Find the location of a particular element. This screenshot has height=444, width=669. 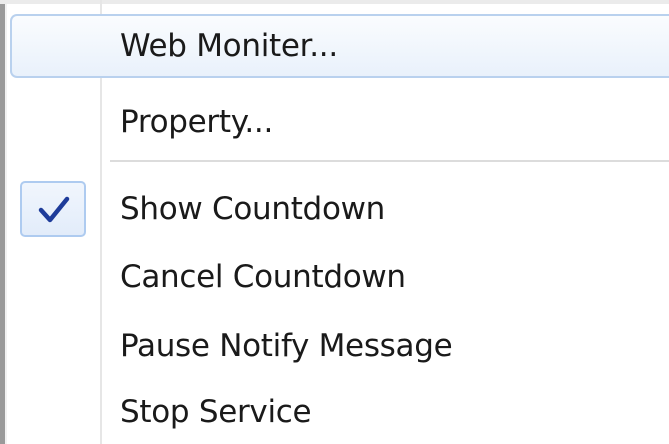

menu-separator-highlight is located at coordinates (389, 163).